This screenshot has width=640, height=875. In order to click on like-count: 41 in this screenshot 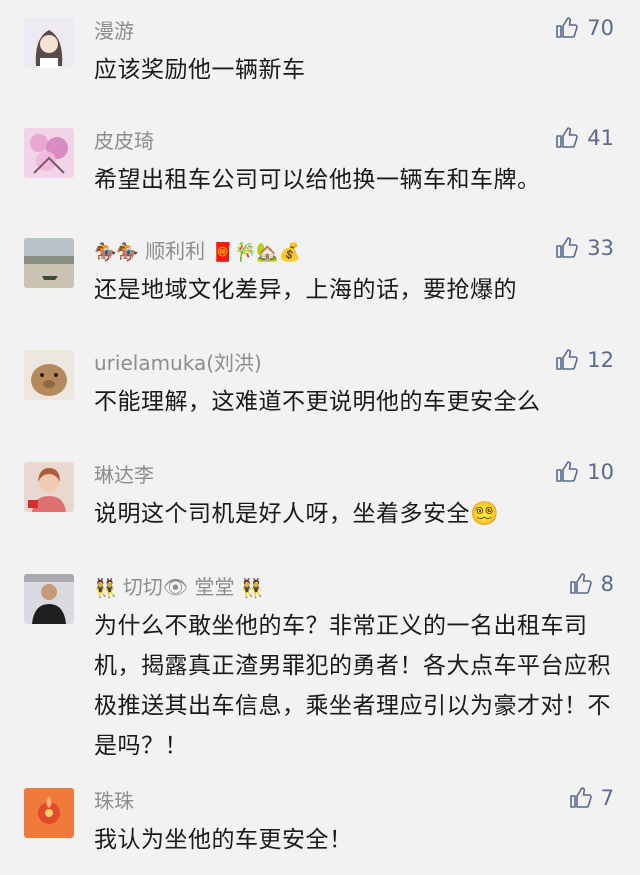, I will do `click(600, 138)`.